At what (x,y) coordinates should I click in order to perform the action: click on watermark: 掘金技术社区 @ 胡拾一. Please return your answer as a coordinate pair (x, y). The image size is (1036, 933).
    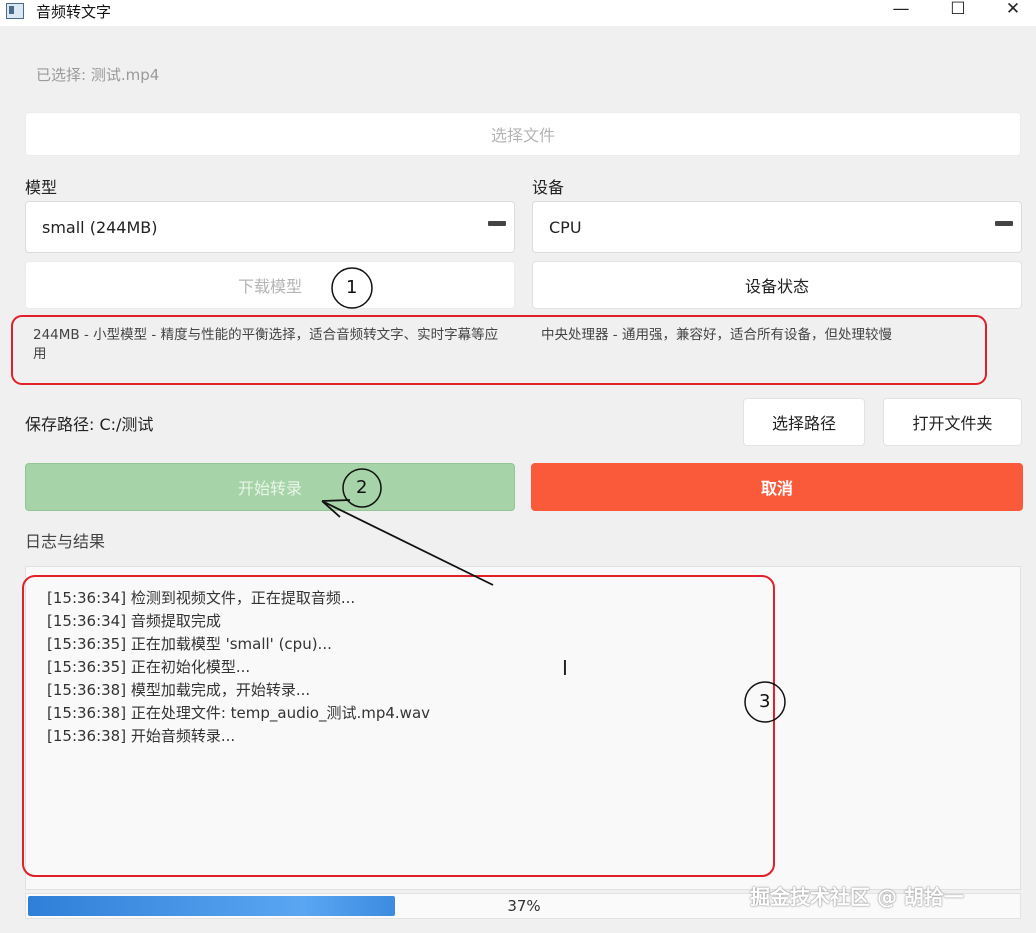
    Looking at the image, I should click on (857, 897).